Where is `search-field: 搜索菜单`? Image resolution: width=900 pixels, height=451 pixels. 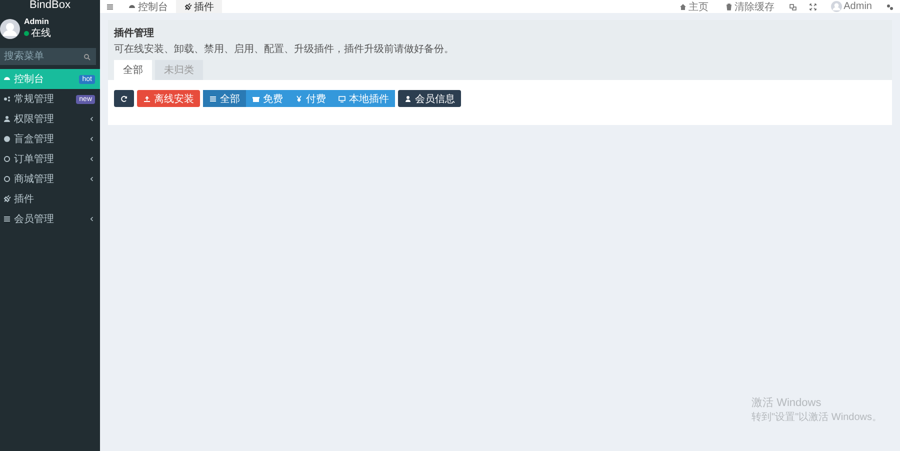
search-field: 搜索菜单 is located at coordinates (48, 56).